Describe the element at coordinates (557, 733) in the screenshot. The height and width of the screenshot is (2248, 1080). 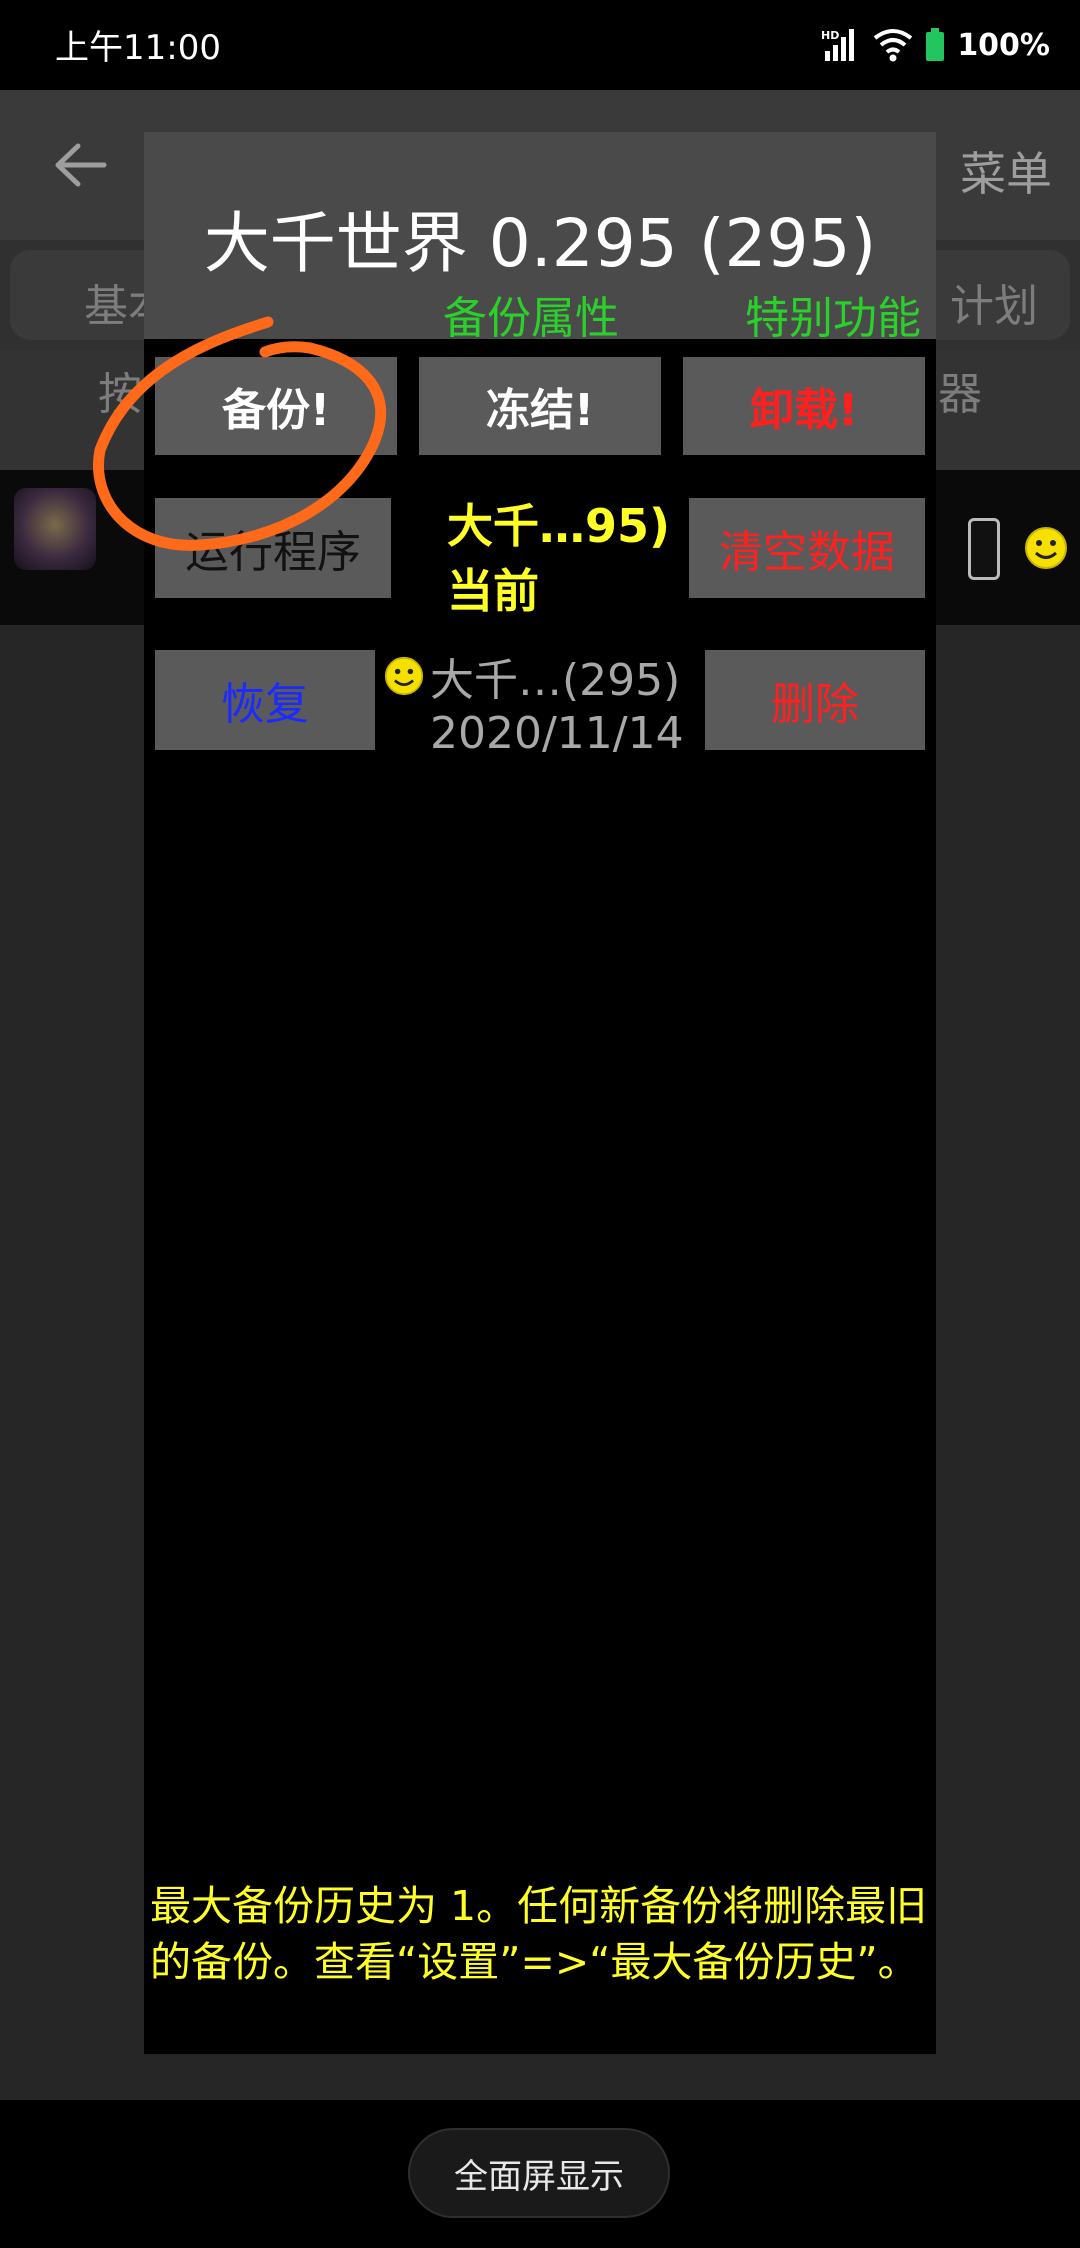
I see `backup-history-date: 2020/11/14` at that location.